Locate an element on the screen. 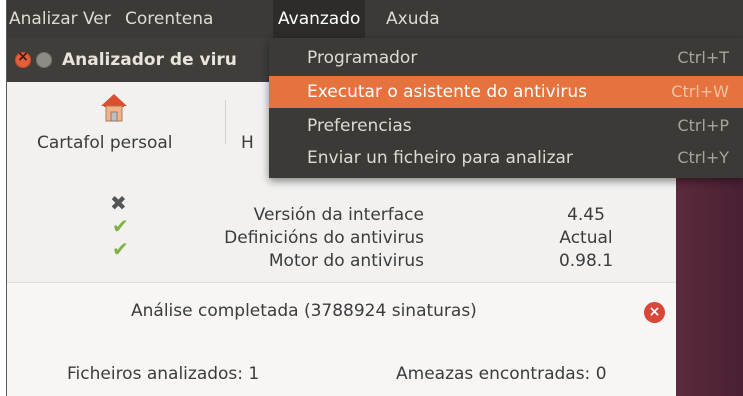 The height and width of the screenshot is (396, 743). menu-item-shortcut: Ctrl+P is located at coordinates (703, 125).